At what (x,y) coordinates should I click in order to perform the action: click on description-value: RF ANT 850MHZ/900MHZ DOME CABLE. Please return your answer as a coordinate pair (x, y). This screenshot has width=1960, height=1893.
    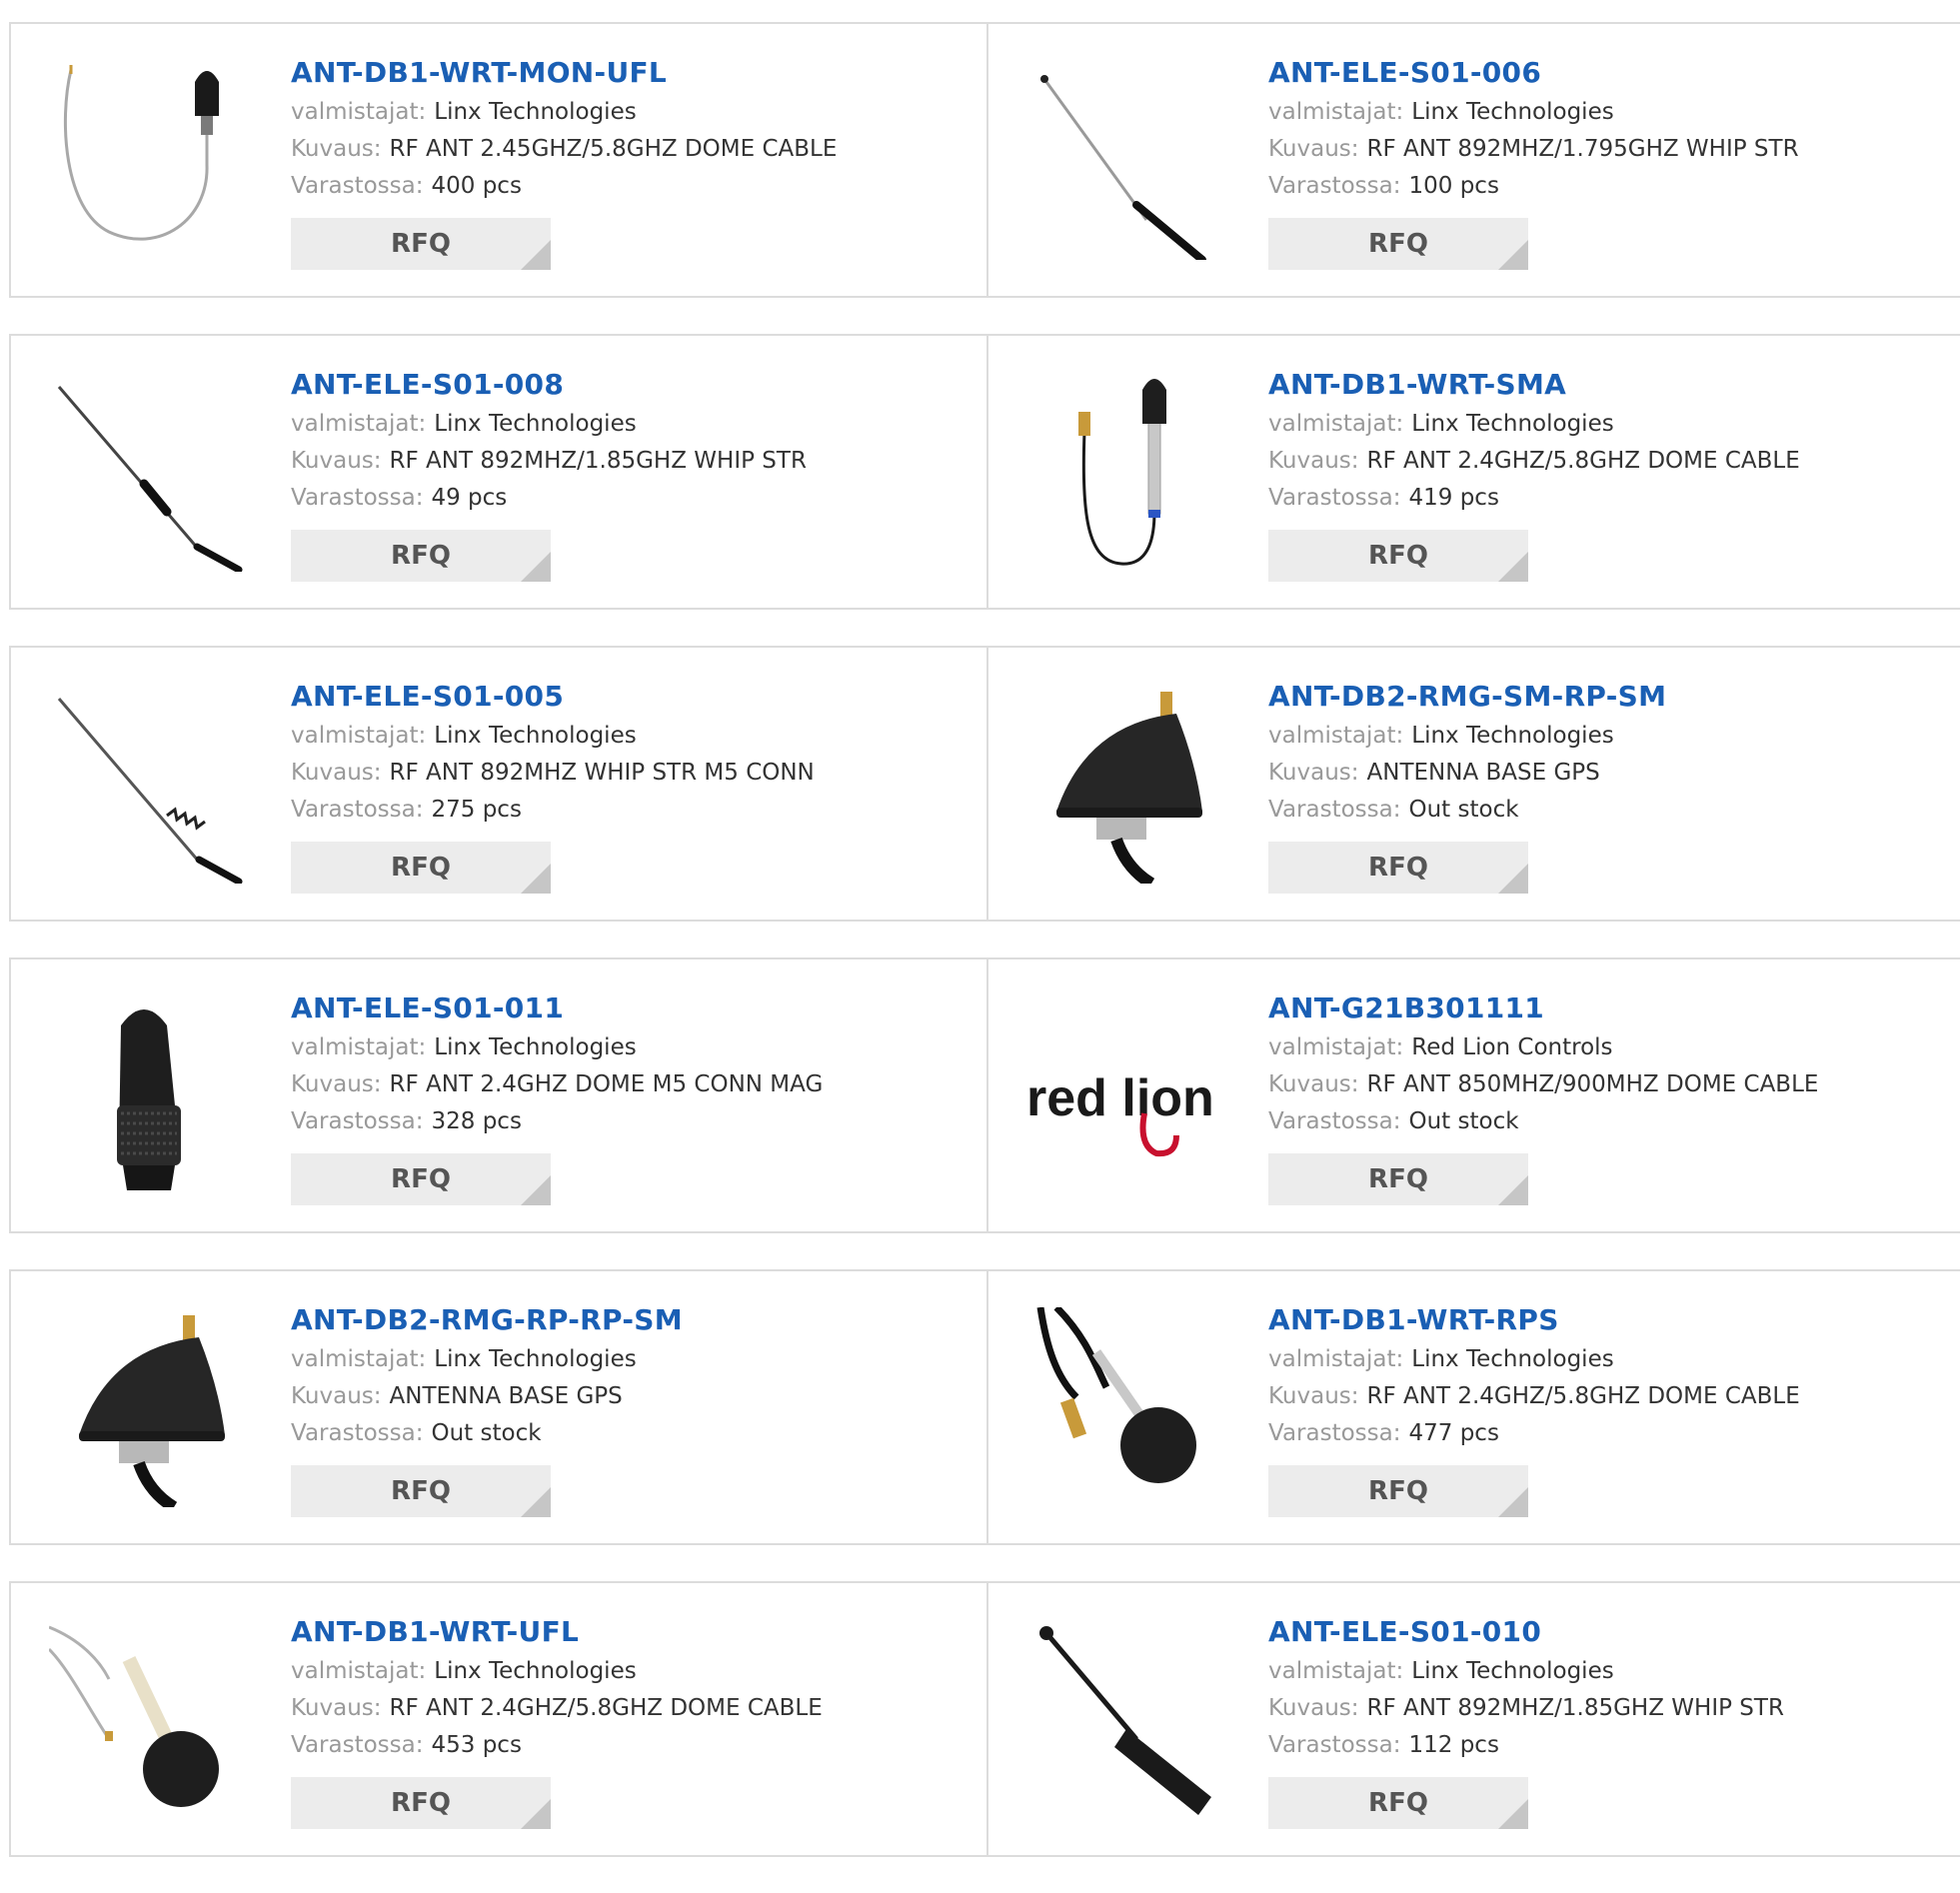
    Looking at the image, I should click on (1592, 1084).